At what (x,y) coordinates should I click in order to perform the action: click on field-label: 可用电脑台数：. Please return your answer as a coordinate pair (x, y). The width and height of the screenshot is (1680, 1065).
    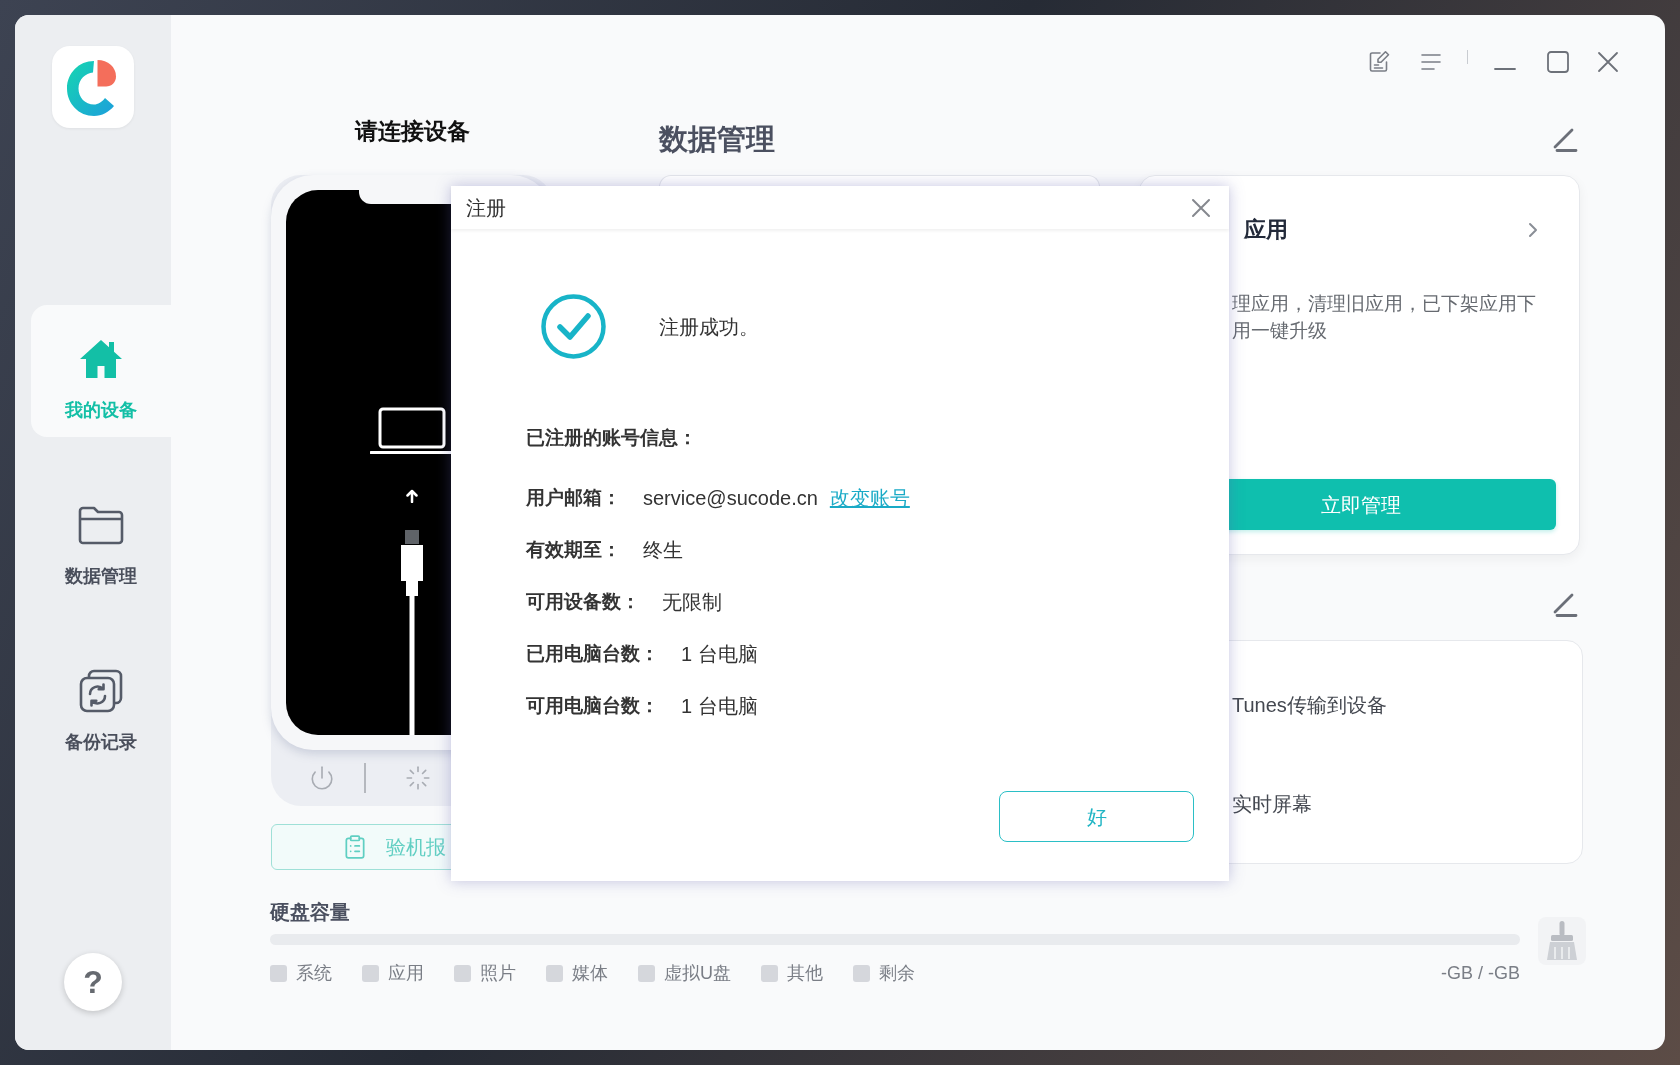
    Looking at the image, I should click on (592, 706).